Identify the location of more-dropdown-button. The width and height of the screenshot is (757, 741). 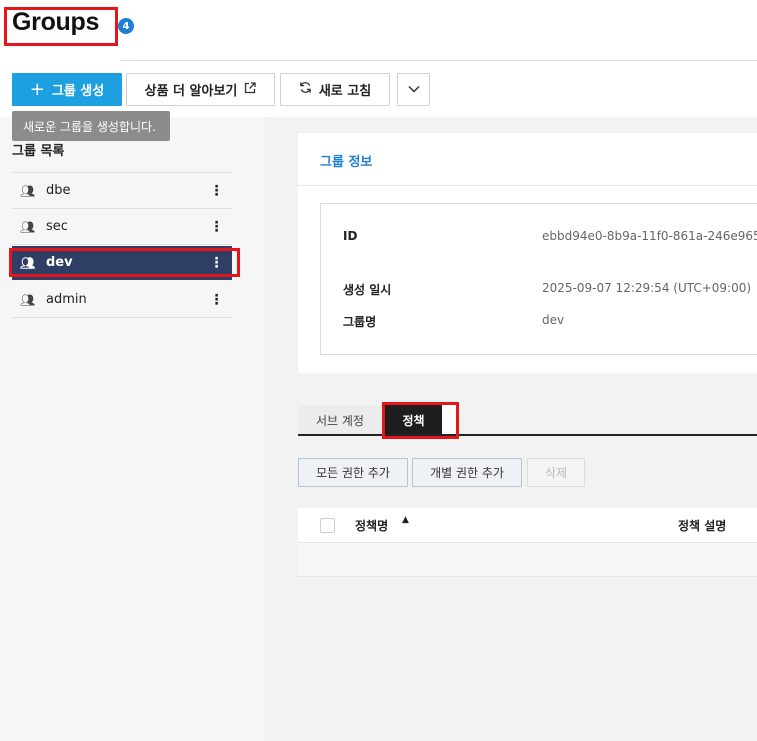
(413, 89).